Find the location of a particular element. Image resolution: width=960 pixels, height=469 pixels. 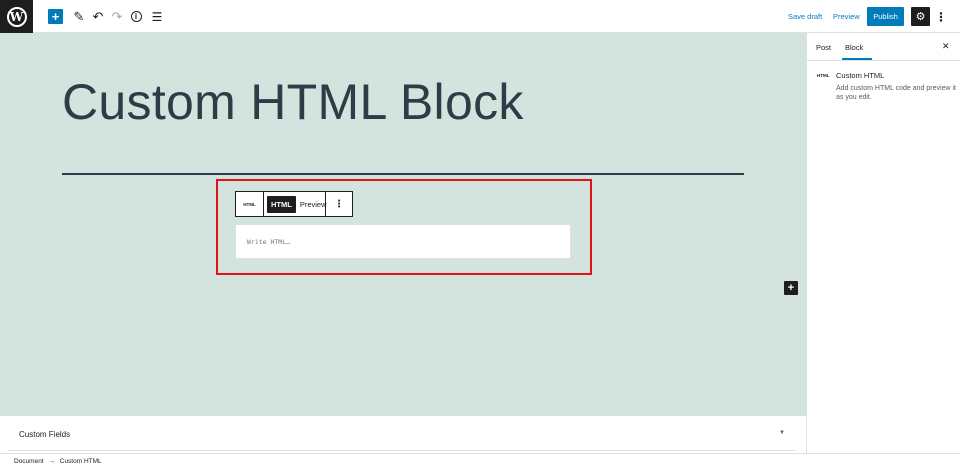

add-block-button: + is located at coordinates (55, 16).